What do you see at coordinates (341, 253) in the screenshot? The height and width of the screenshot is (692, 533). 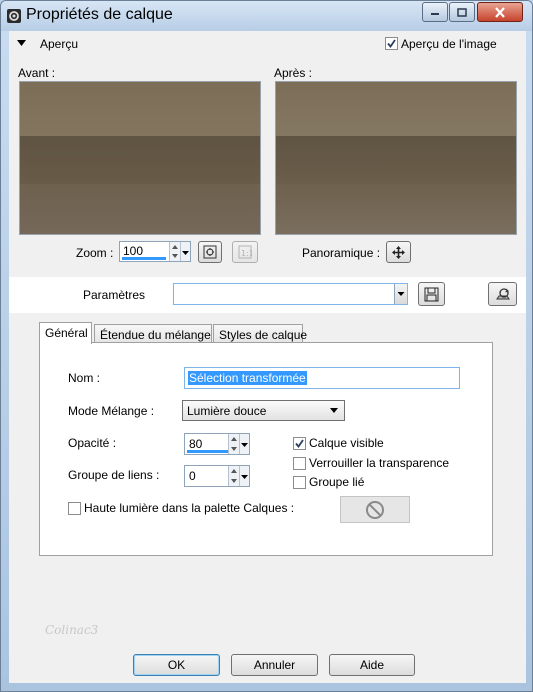 I see `pan-label: Panoramique :` at bounding box center [341, 253].